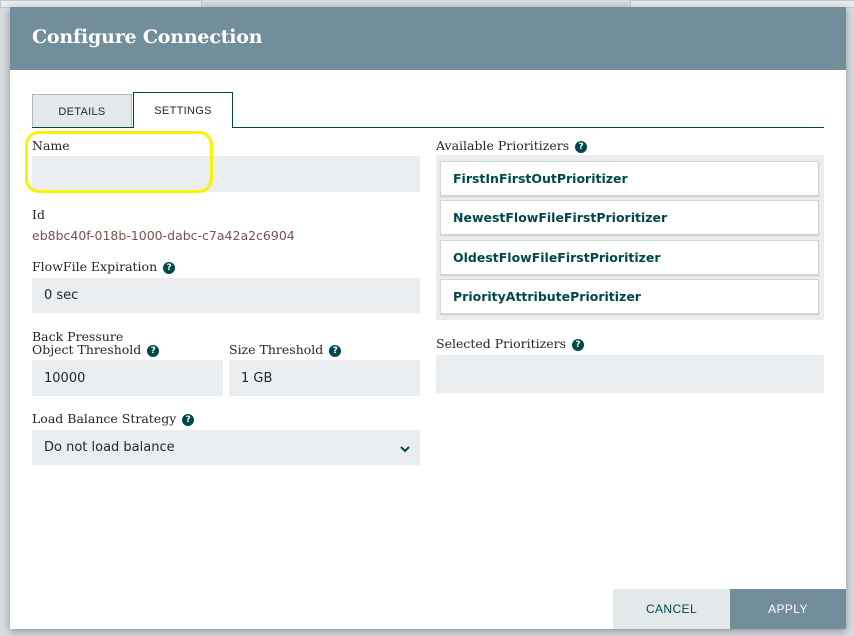  What do you see at coordinates (630, 374) in the screenshot?
I see `selected-prioritizers-dropzone` at bounding box center [630, 374].